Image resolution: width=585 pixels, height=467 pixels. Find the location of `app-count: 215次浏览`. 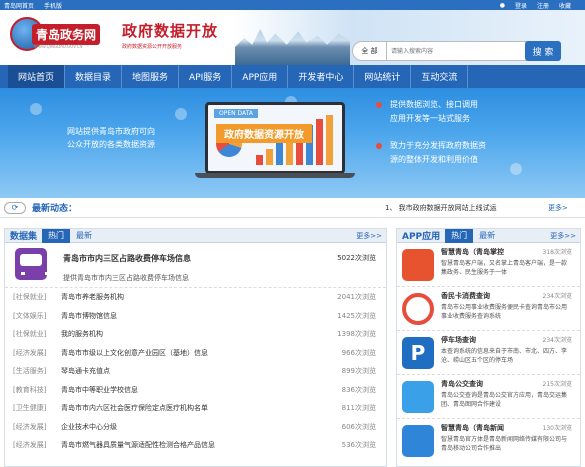

app-count: 215次浏览 is located at coordinates (557, 384).